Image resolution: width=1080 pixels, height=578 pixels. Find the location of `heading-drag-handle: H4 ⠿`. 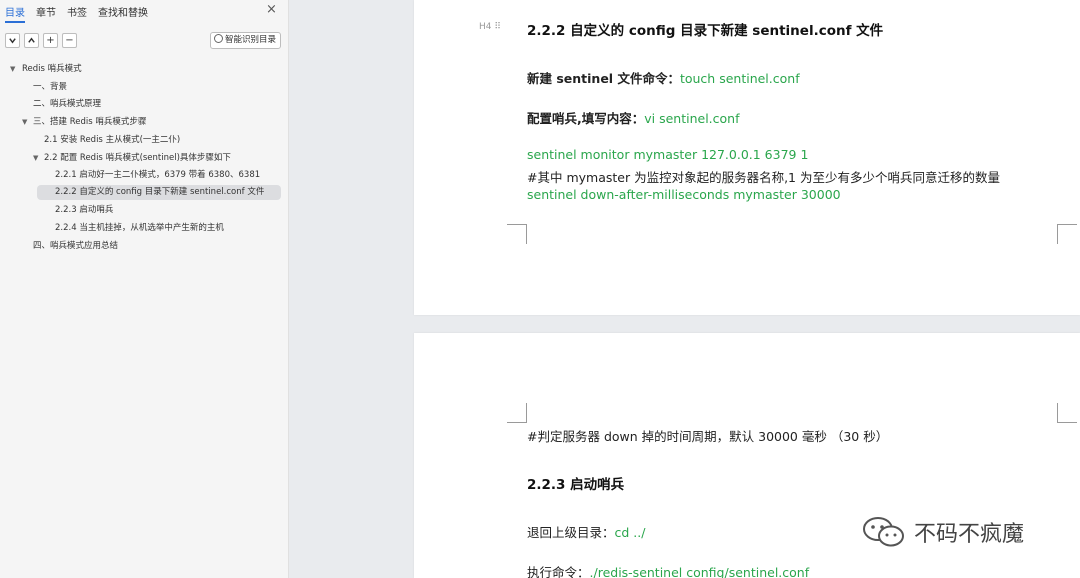

heading-drag-handle: H4 ⠿ is located at coordinates (490, 27).